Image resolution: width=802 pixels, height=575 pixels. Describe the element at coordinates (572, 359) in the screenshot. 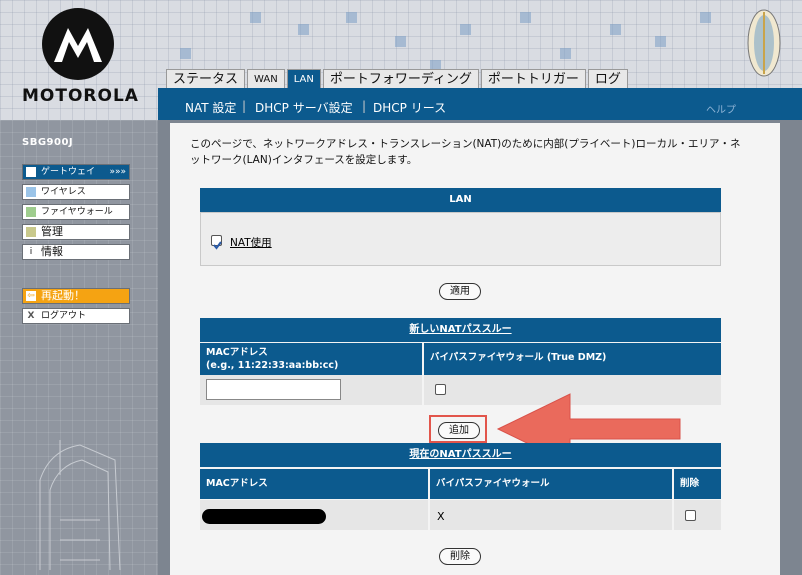

I see `new-bypass-column-header: バイパスファイヤウォール (True DMZ)` at that location.